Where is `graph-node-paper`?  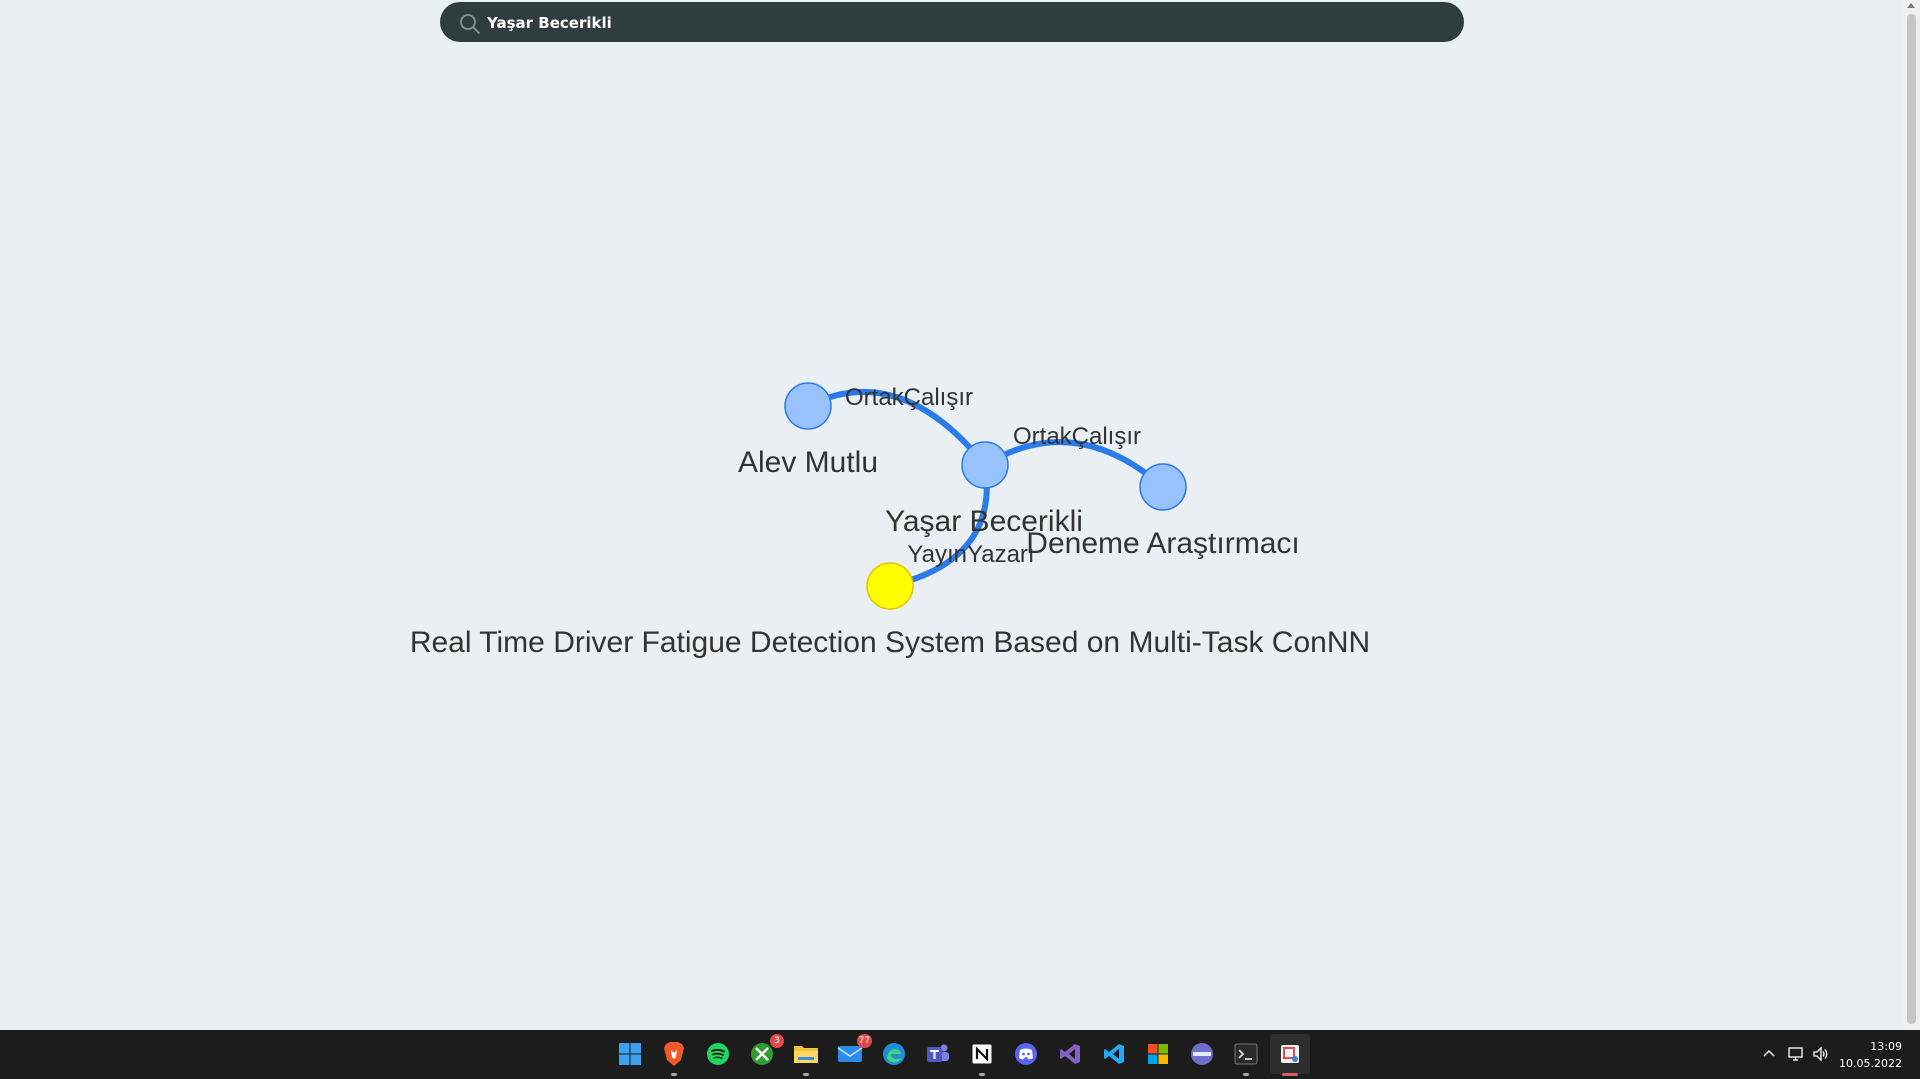
graph-node-paper is located at coordinates (890, 586).